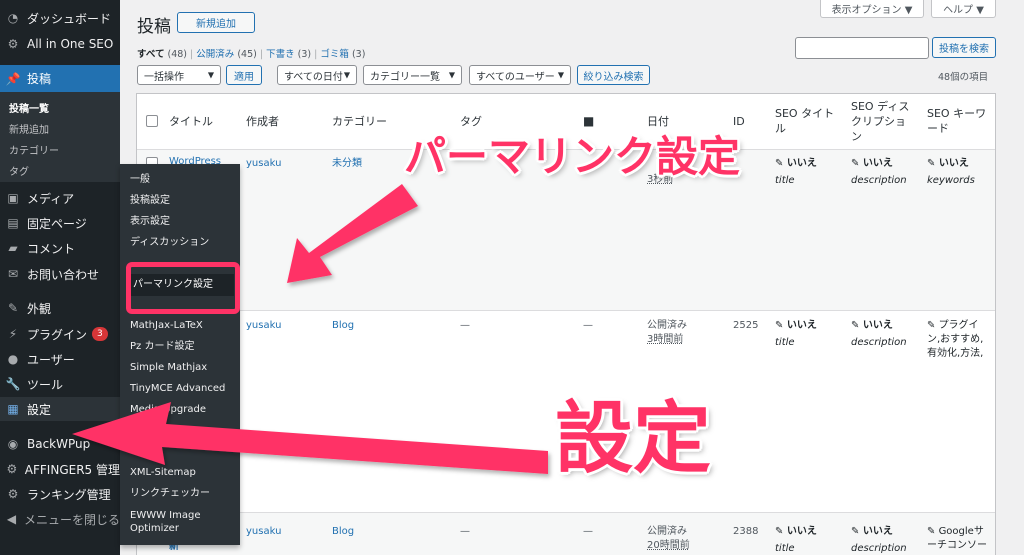  I want to click on annotation-permalink-label: パーマリンク設定, so click(572, 156).